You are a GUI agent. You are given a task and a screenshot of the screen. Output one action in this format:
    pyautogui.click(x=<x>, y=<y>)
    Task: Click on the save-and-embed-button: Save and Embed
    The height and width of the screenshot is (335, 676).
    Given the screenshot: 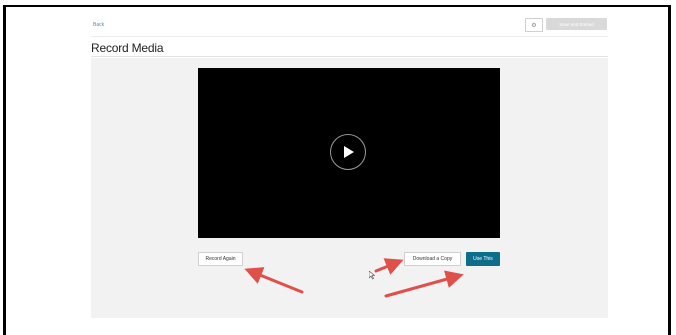 What is the action you would take?
    pyautogui.click(x=576, y=24)
    